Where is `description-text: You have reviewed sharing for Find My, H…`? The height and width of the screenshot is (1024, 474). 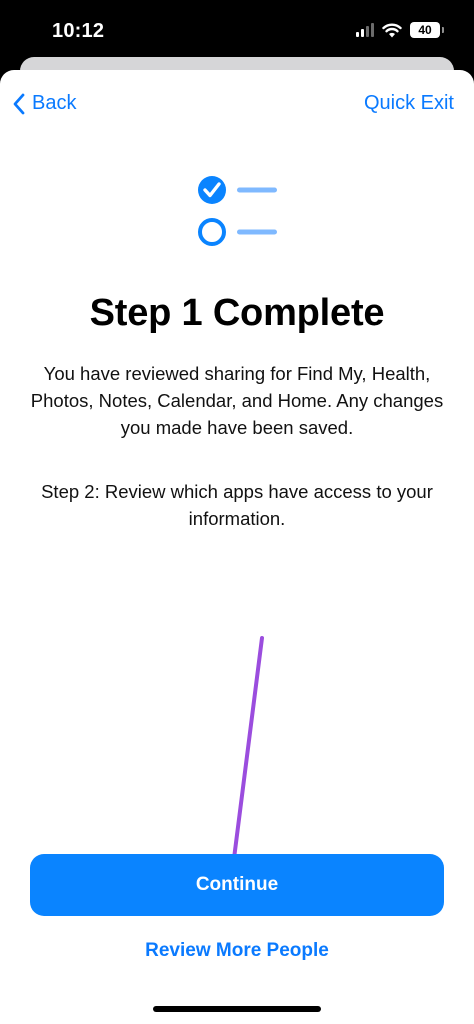 description-text: You have reviewed sharing for Find My, H… is located at coordinates (237, 400).